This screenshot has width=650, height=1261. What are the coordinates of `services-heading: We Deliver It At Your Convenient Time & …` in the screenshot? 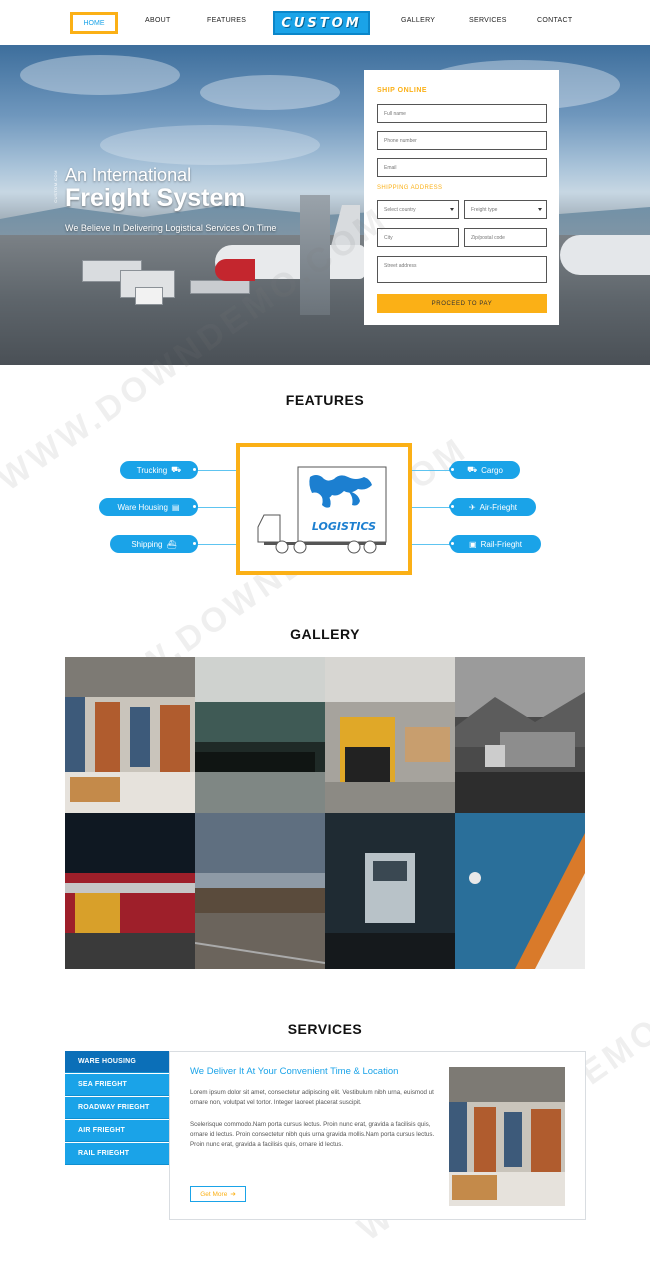 It's located at (294, 1071).